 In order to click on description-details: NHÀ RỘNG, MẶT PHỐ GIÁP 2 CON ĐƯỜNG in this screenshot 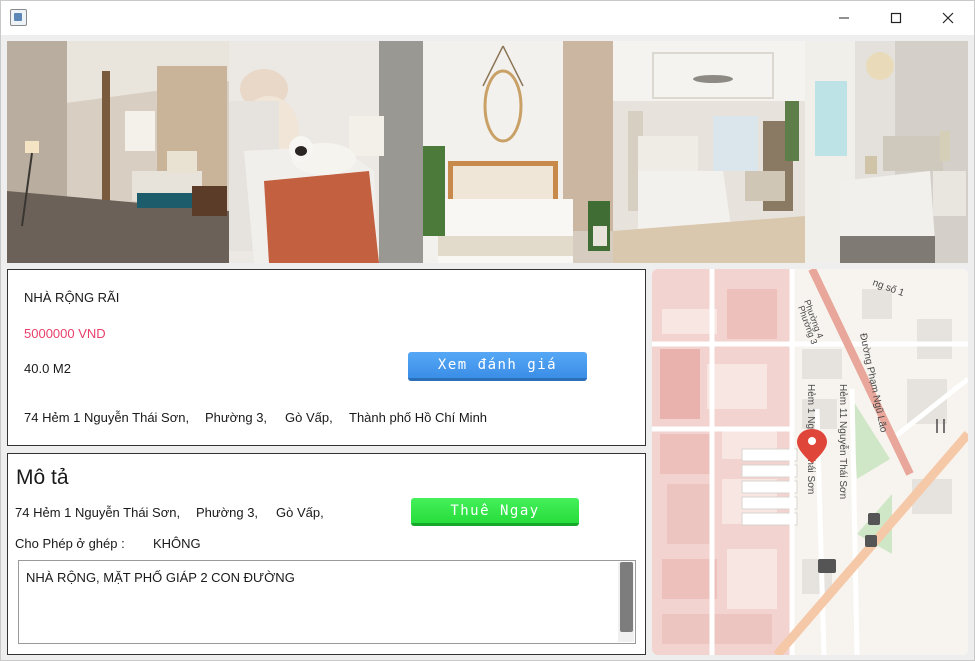, I will do `click(160, 577)`.